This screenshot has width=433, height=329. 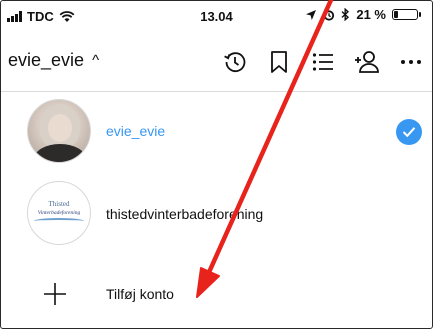 I want to click on bluetooth-icon, so click(x=345, y=14).